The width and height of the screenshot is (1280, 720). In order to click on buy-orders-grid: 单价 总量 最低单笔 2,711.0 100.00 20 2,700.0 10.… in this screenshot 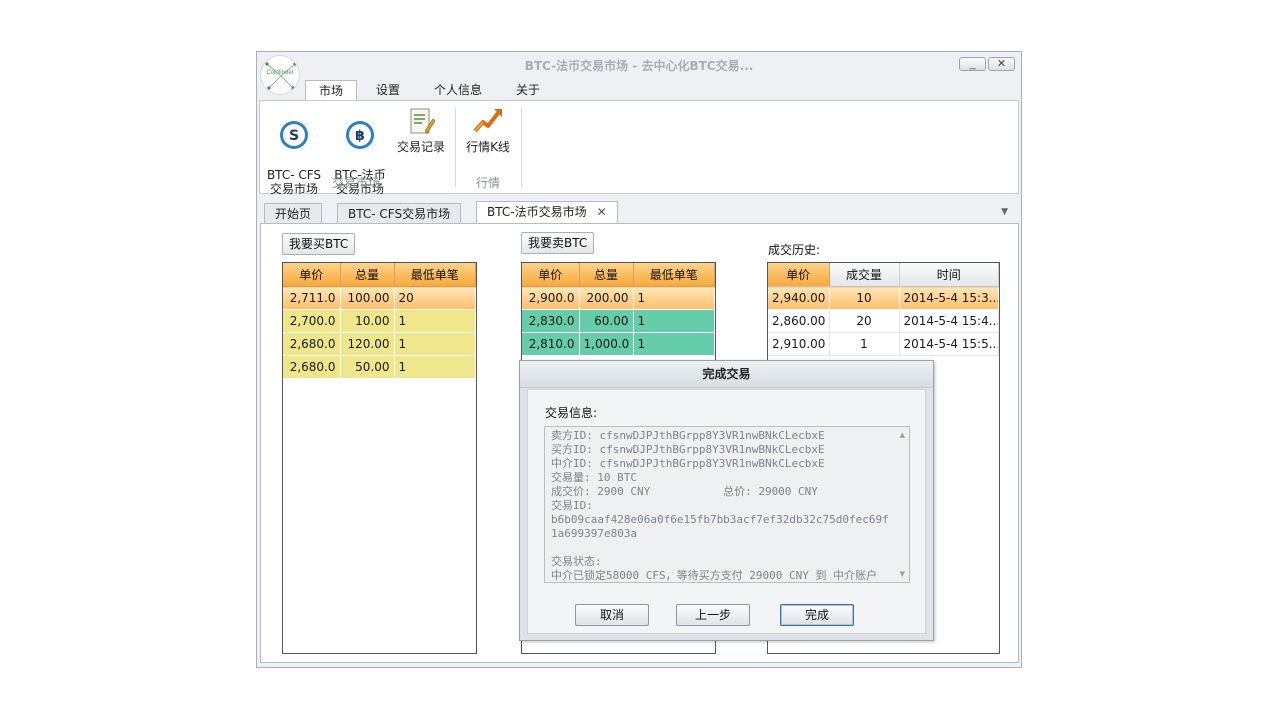, I will do `click(379, 458)`.